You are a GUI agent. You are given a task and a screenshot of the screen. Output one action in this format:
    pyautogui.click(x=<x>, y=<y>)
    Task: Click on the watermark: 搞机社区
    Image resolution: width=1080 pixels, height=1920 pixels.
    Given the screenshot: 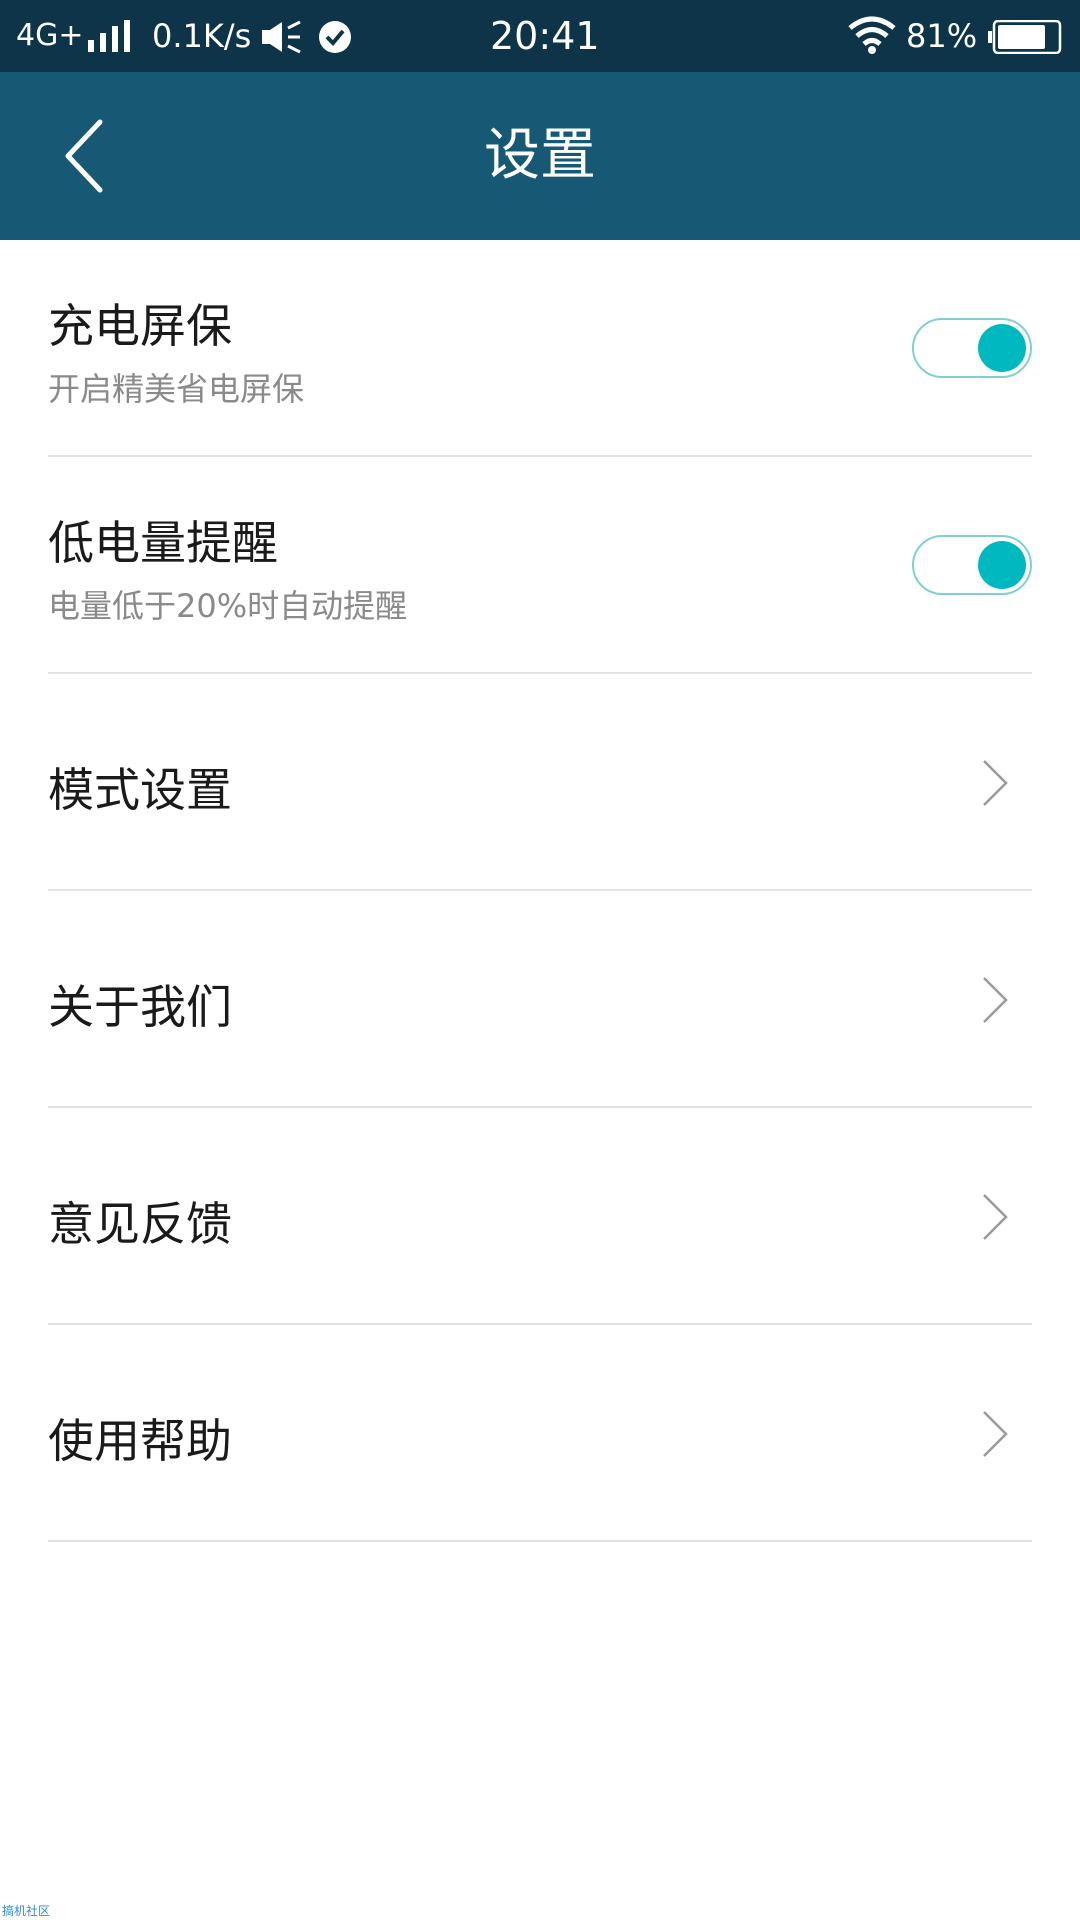 What is the action you would take?
    pyautogui.click(x=26, y=1911)
    